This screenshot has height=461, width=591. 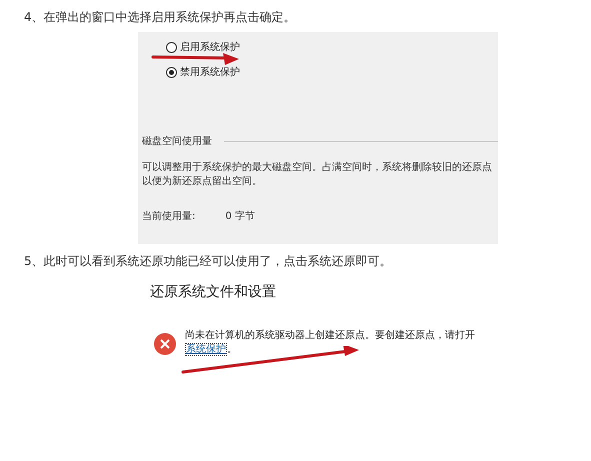 What do you see at coordinates (240, 217) in the screenshot?
I see `usage-value: 0 字节` at bounding box center [240, 217].